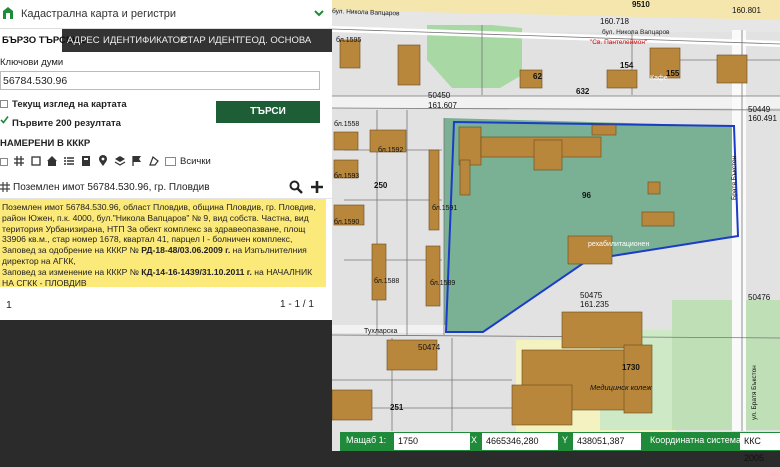  I want to click on map-label: Кафе, so click(659, 78).